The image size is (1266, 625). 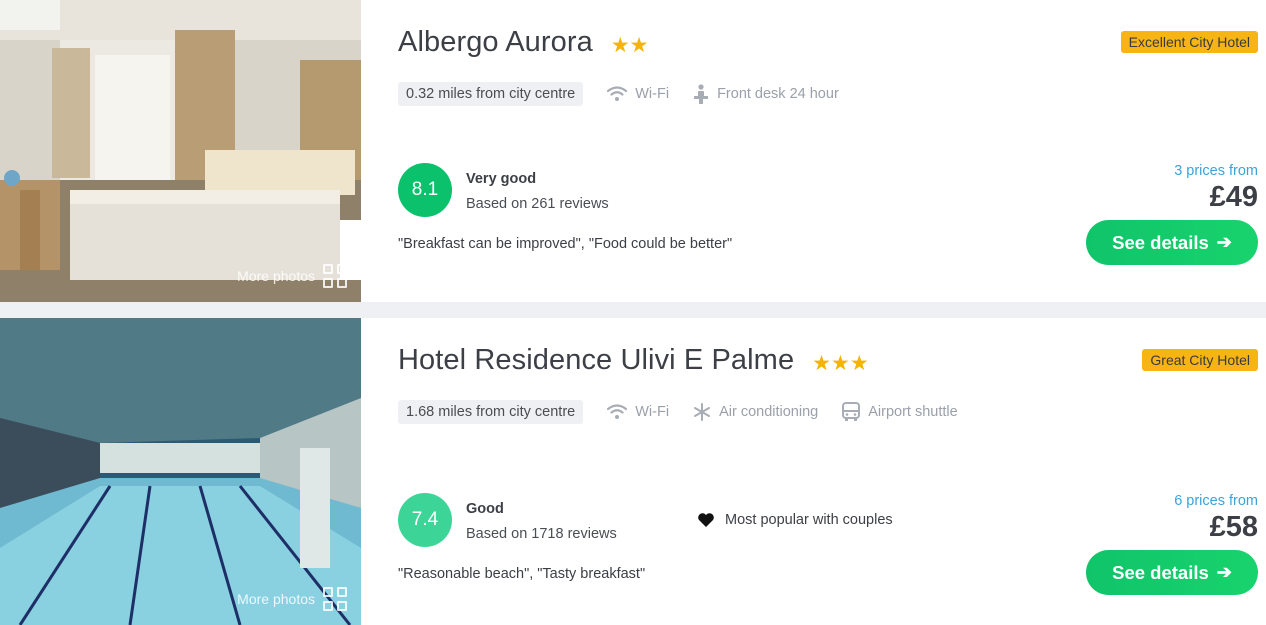 What do you see at coordinates (425, 190) in the screenshot?
I see `review-score: 8.1` at bounding box center [425, 190].